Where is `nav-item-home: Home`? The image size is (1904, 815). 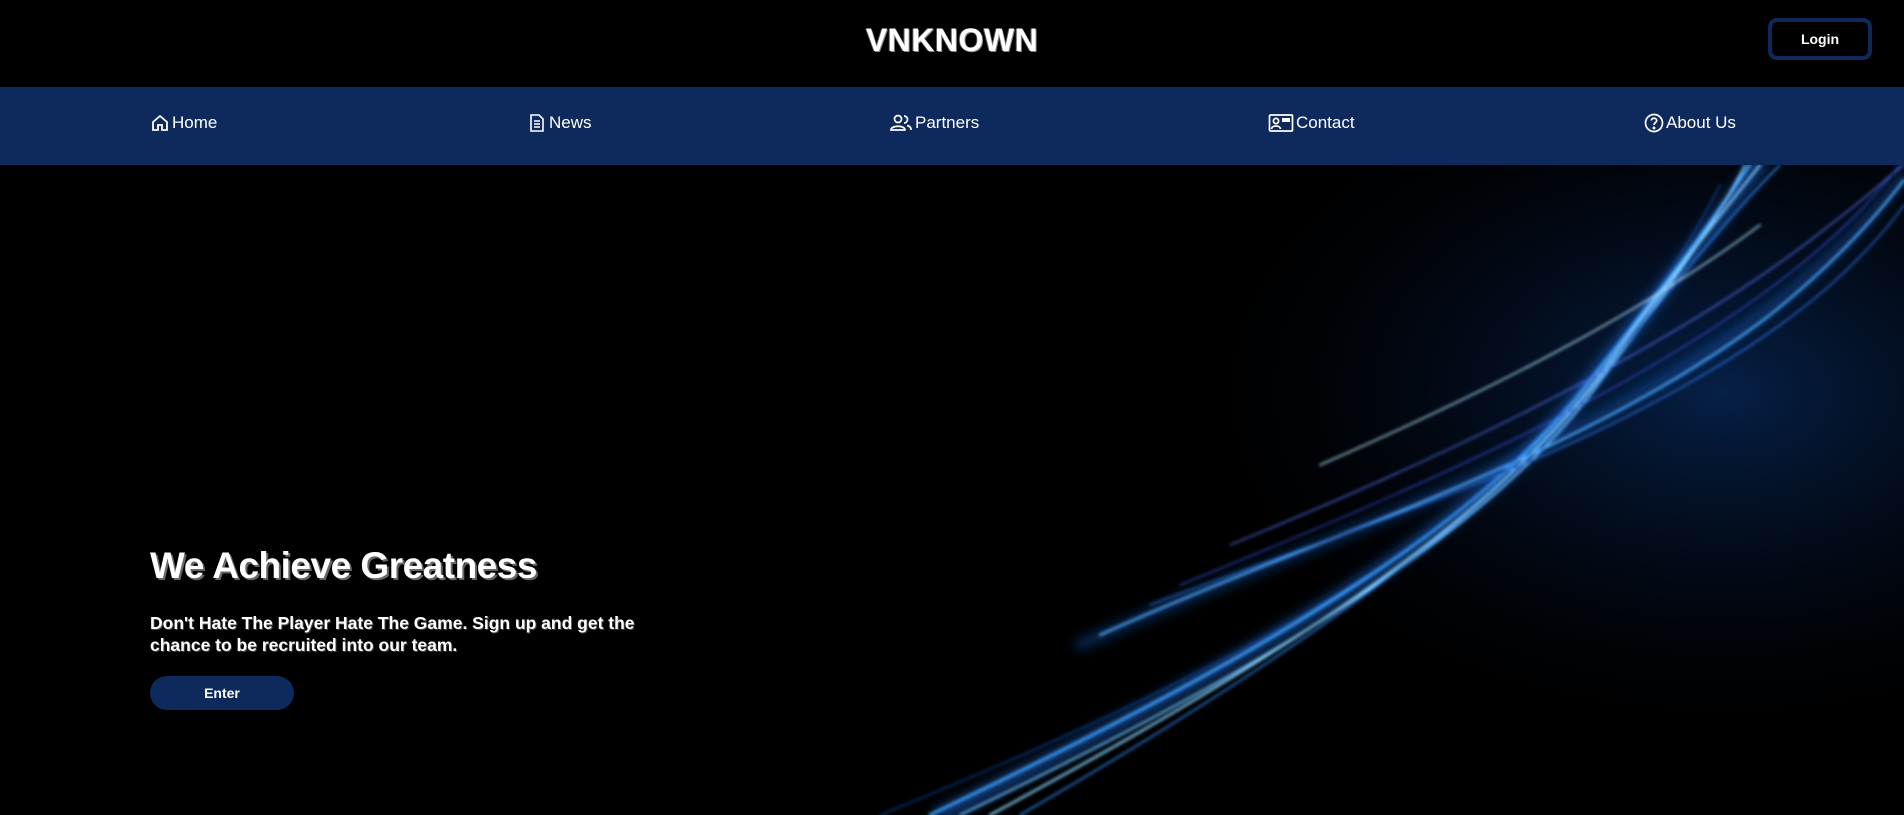
nav-item-home: Home is located at coordinates (183, 123).